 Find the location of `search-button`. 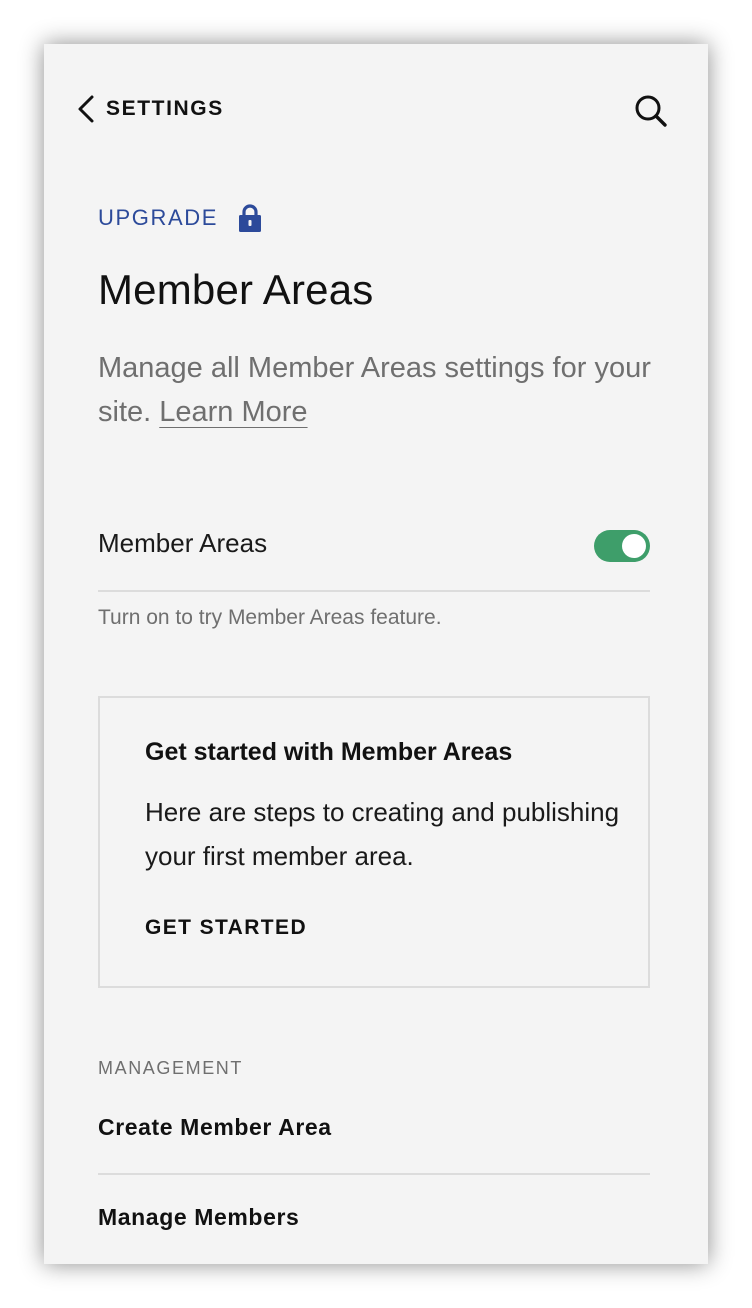

search-button is located at coordinates (651, 113).